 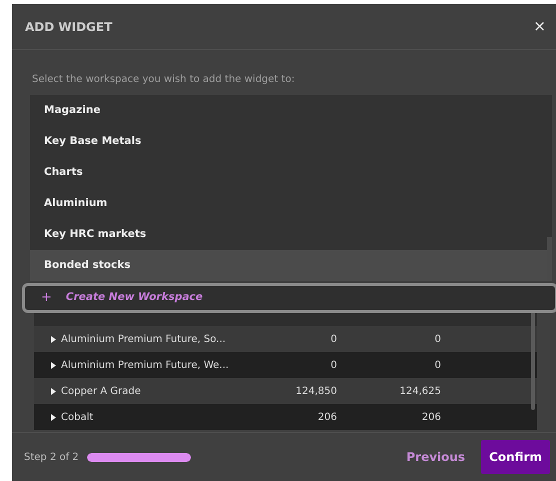 I want to click on table-row: Copper A Grade 124,850 124,625, so click(x=285, y=391).